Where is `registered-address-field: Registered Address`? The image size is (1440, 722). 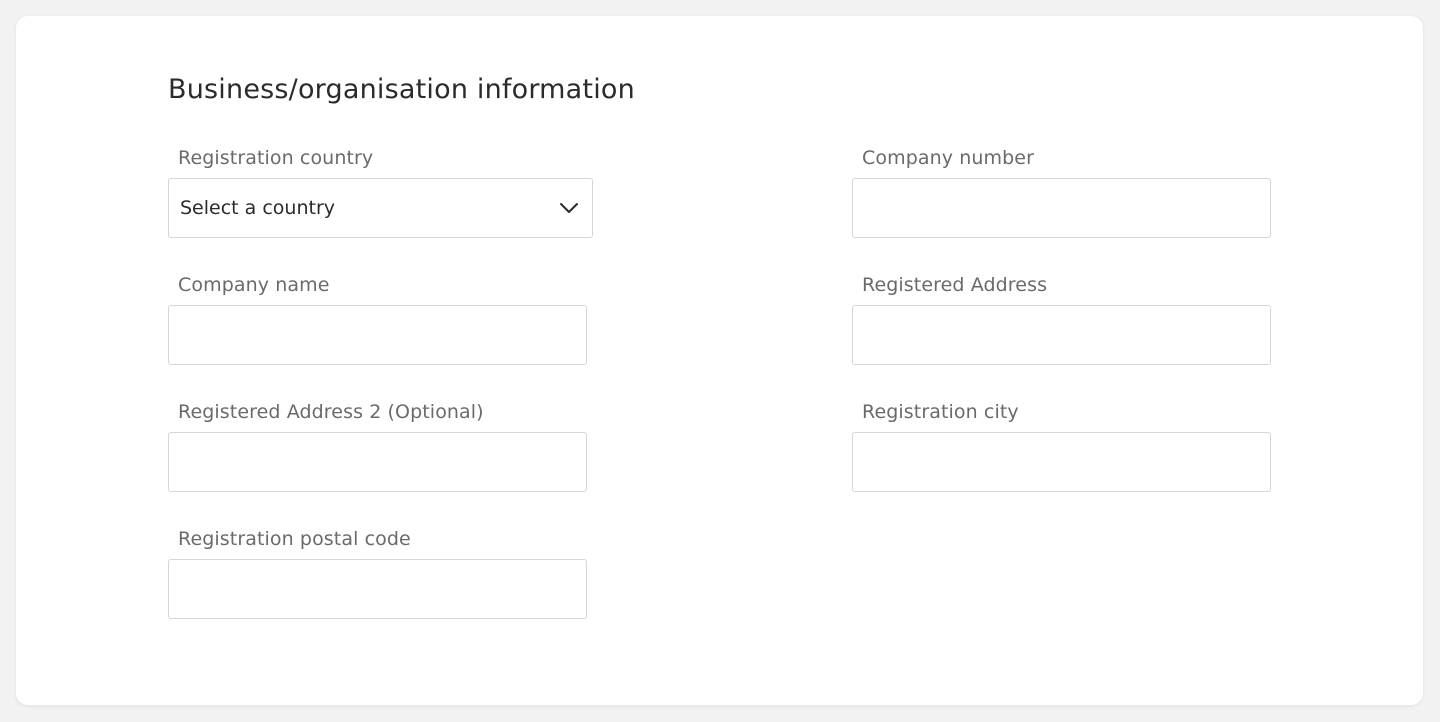
registered-address-field: Registered Address is located at coordinates (1061, 320).